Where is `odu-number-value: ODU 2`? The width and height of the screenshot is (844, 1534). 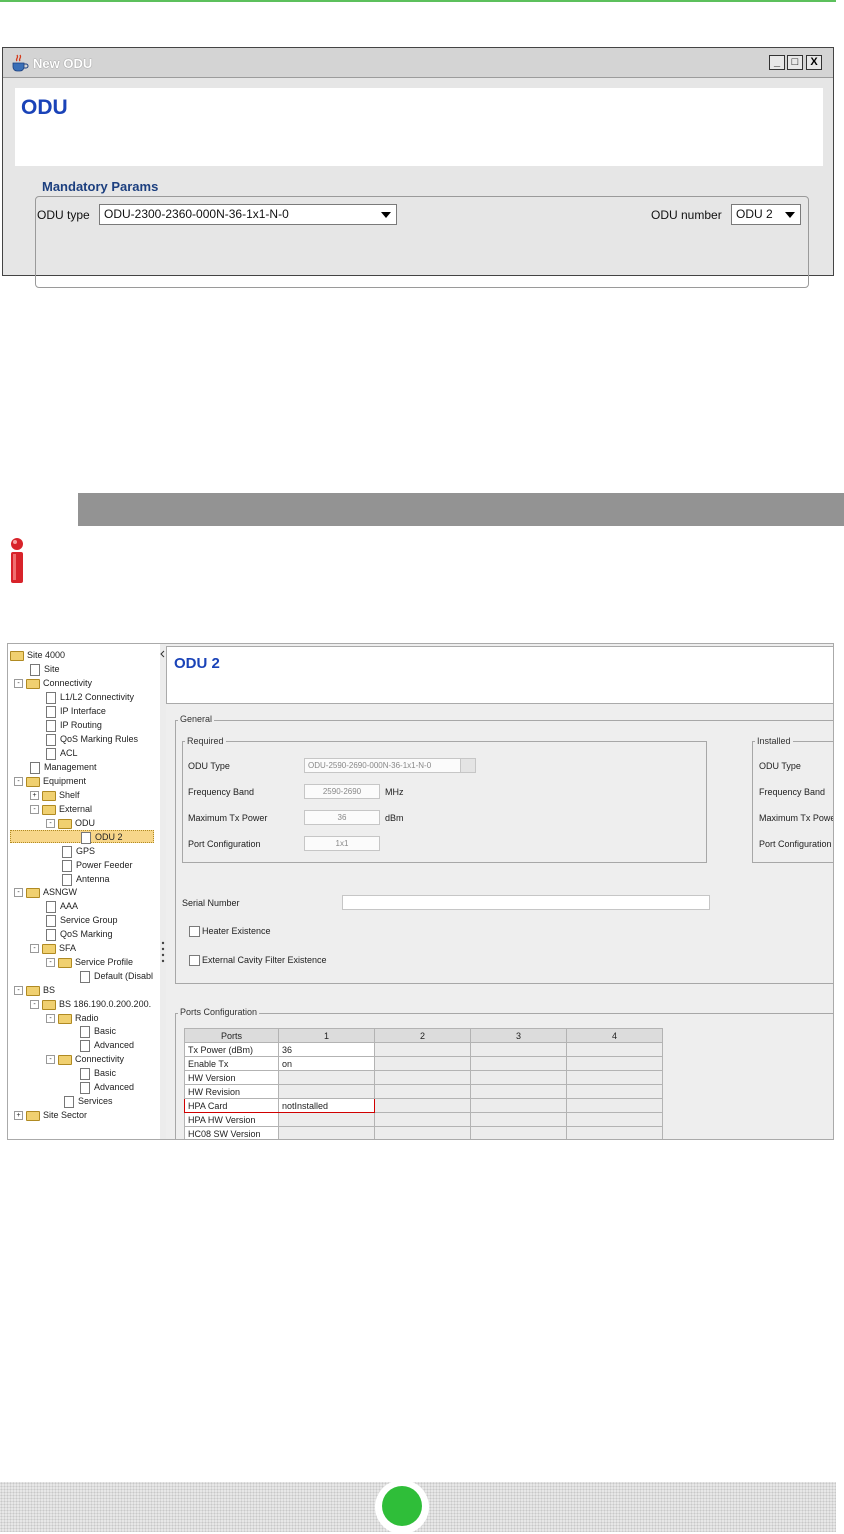
odu-number-value: ODU 2 is located at coordinates (754, 214).